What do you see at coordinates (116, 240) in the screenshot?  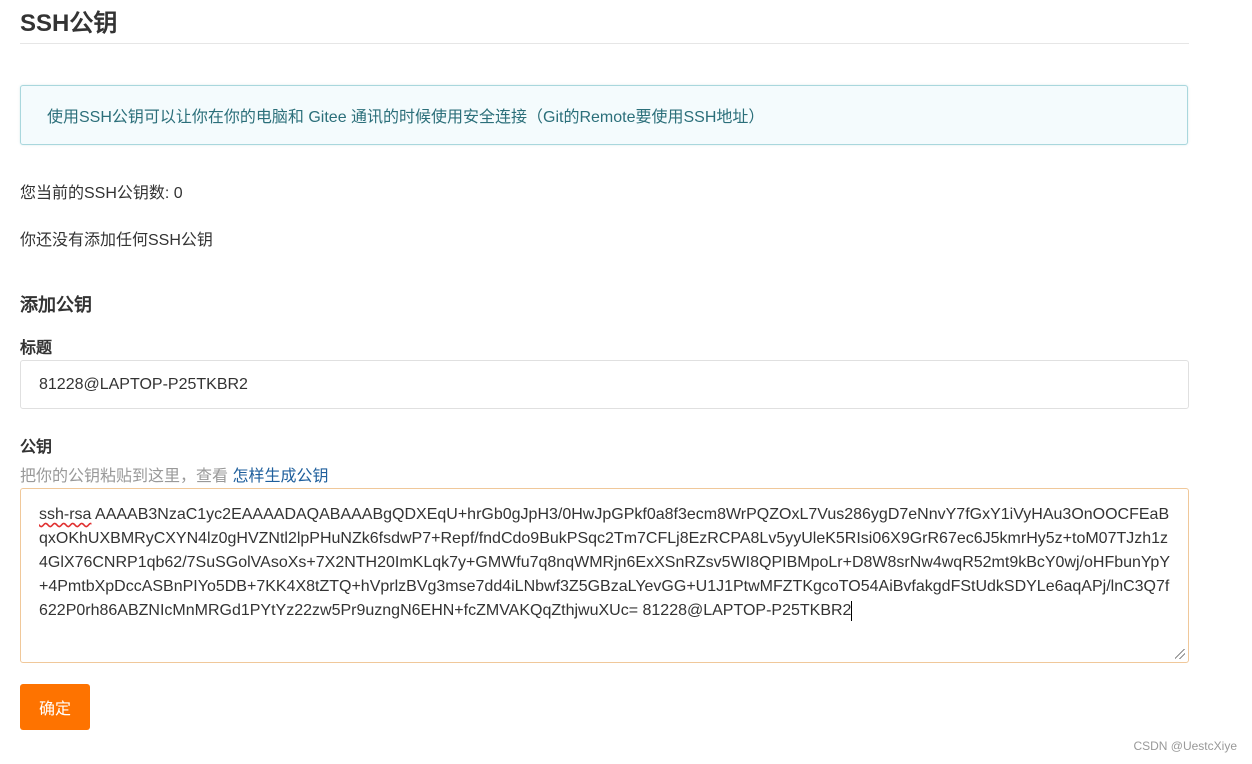 I see `empty-state-text: 你还没有添加任何SSH公钥` at bounding box center [116, 240].